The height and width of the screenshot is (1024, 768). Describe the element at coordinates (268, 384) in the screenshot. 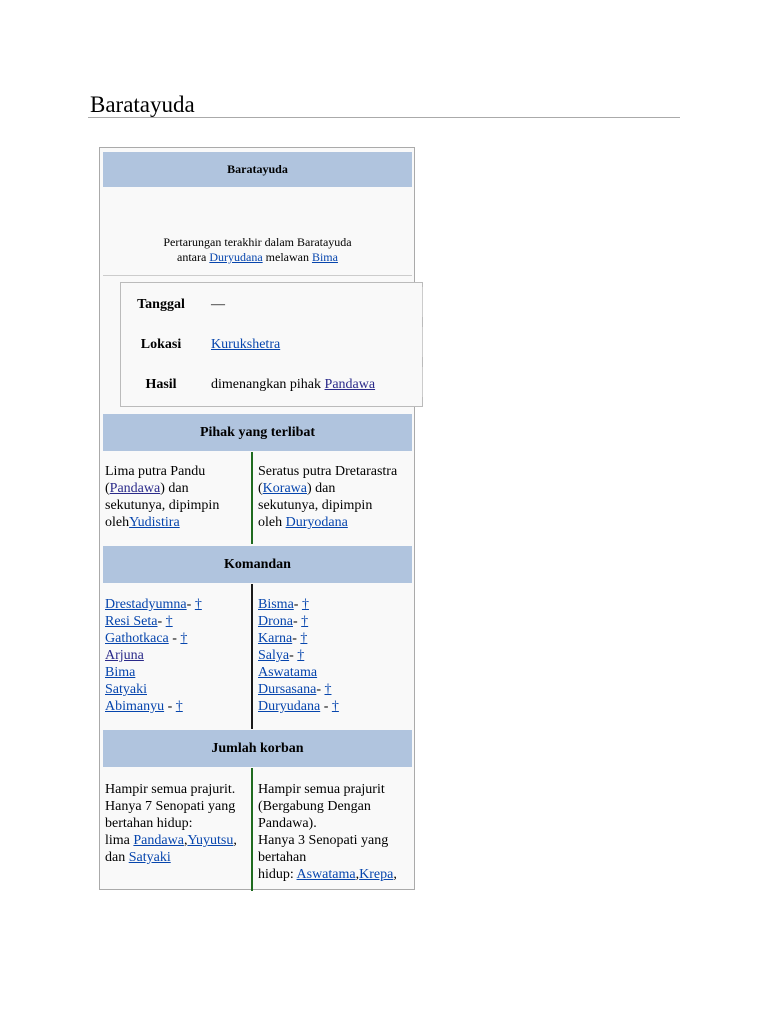

I see `fact-value-prefix: dimenangkan pihak` at that location.